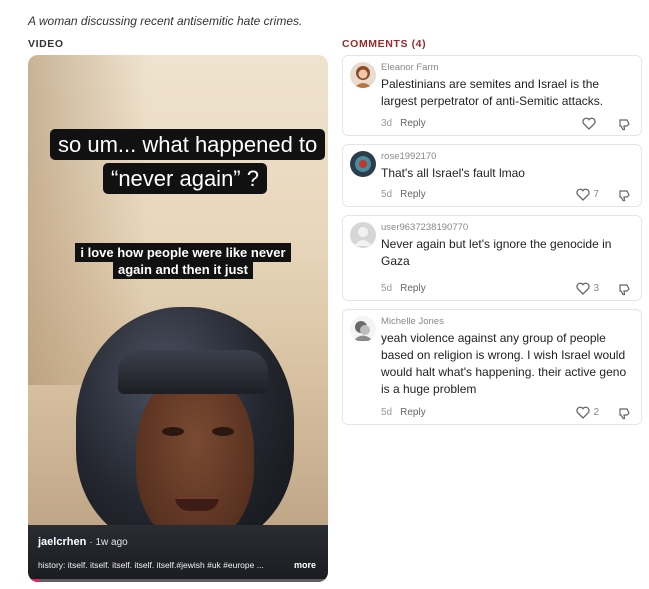 The width and height of the screenshot is (649, 589). What do you see at coordinates (384, 44) in the screenshot?
I see `comments-section-label: COMMENTS (4)` at bounding box center [384, 44].